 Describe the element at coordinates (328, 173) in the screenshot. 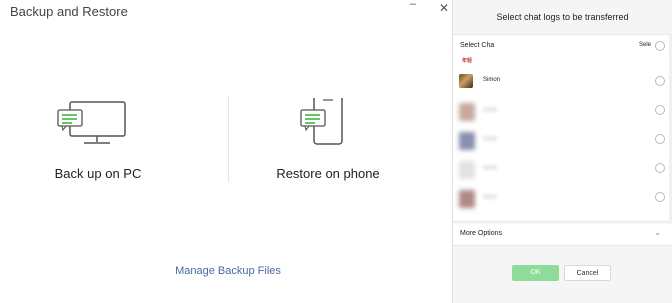

I see `restore-on-phone-label: Restore on phone` at that location.